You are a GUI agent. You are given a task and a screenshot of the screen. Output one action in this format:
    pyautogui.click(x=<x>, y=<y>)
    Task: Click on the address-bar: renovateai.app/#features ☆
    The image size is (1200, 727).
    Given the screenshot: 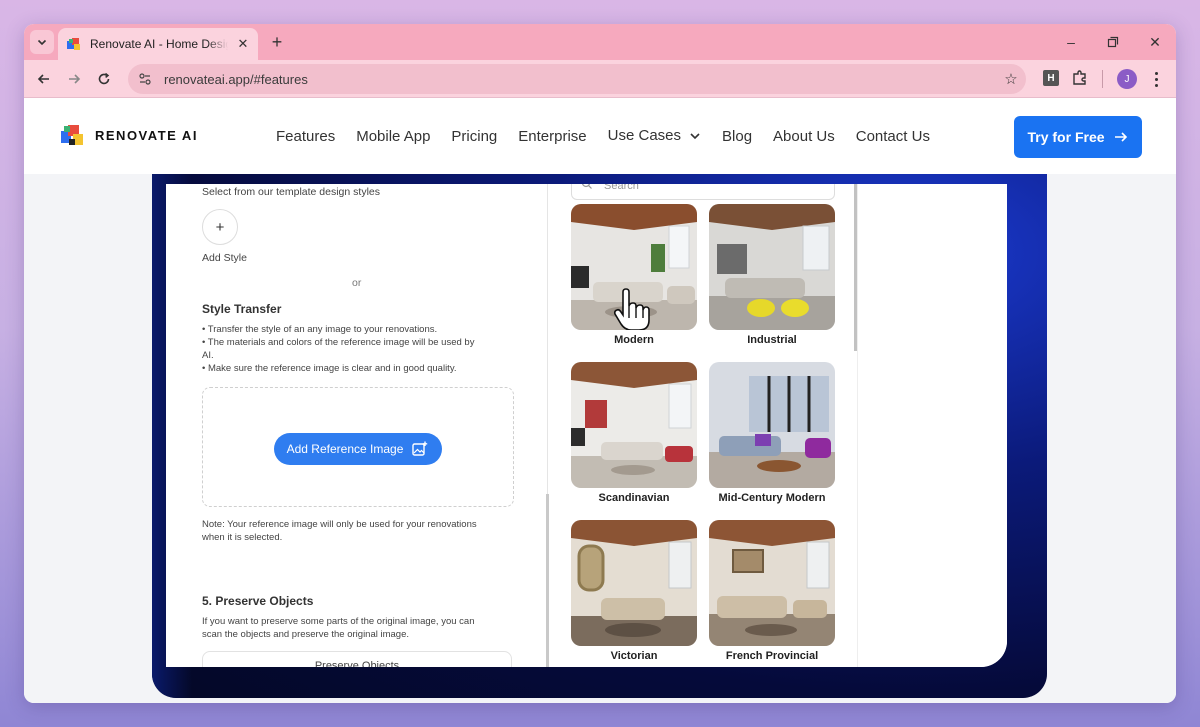 What is the action you would take?
    pyautogui.click(x=577, y=79)
    